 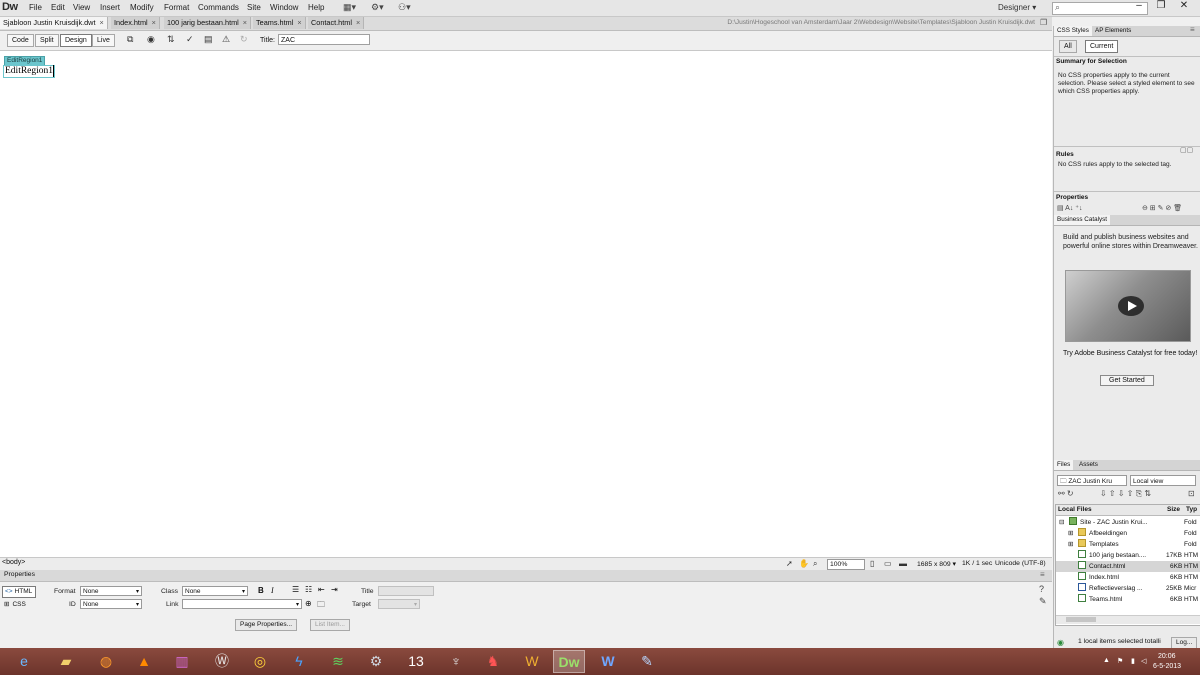 I want to click on design-view-button: Design, so click(x=76, y=40).